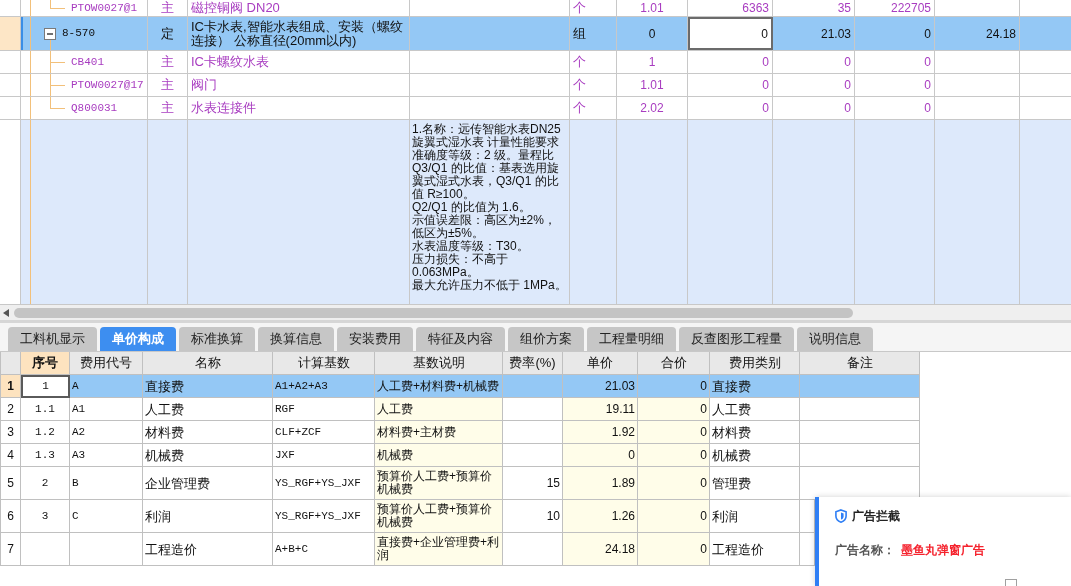 Image resolution: width=1071 pixels, height=586 pixels. I want to click on table-cell: 1.92, so click(600, 432).